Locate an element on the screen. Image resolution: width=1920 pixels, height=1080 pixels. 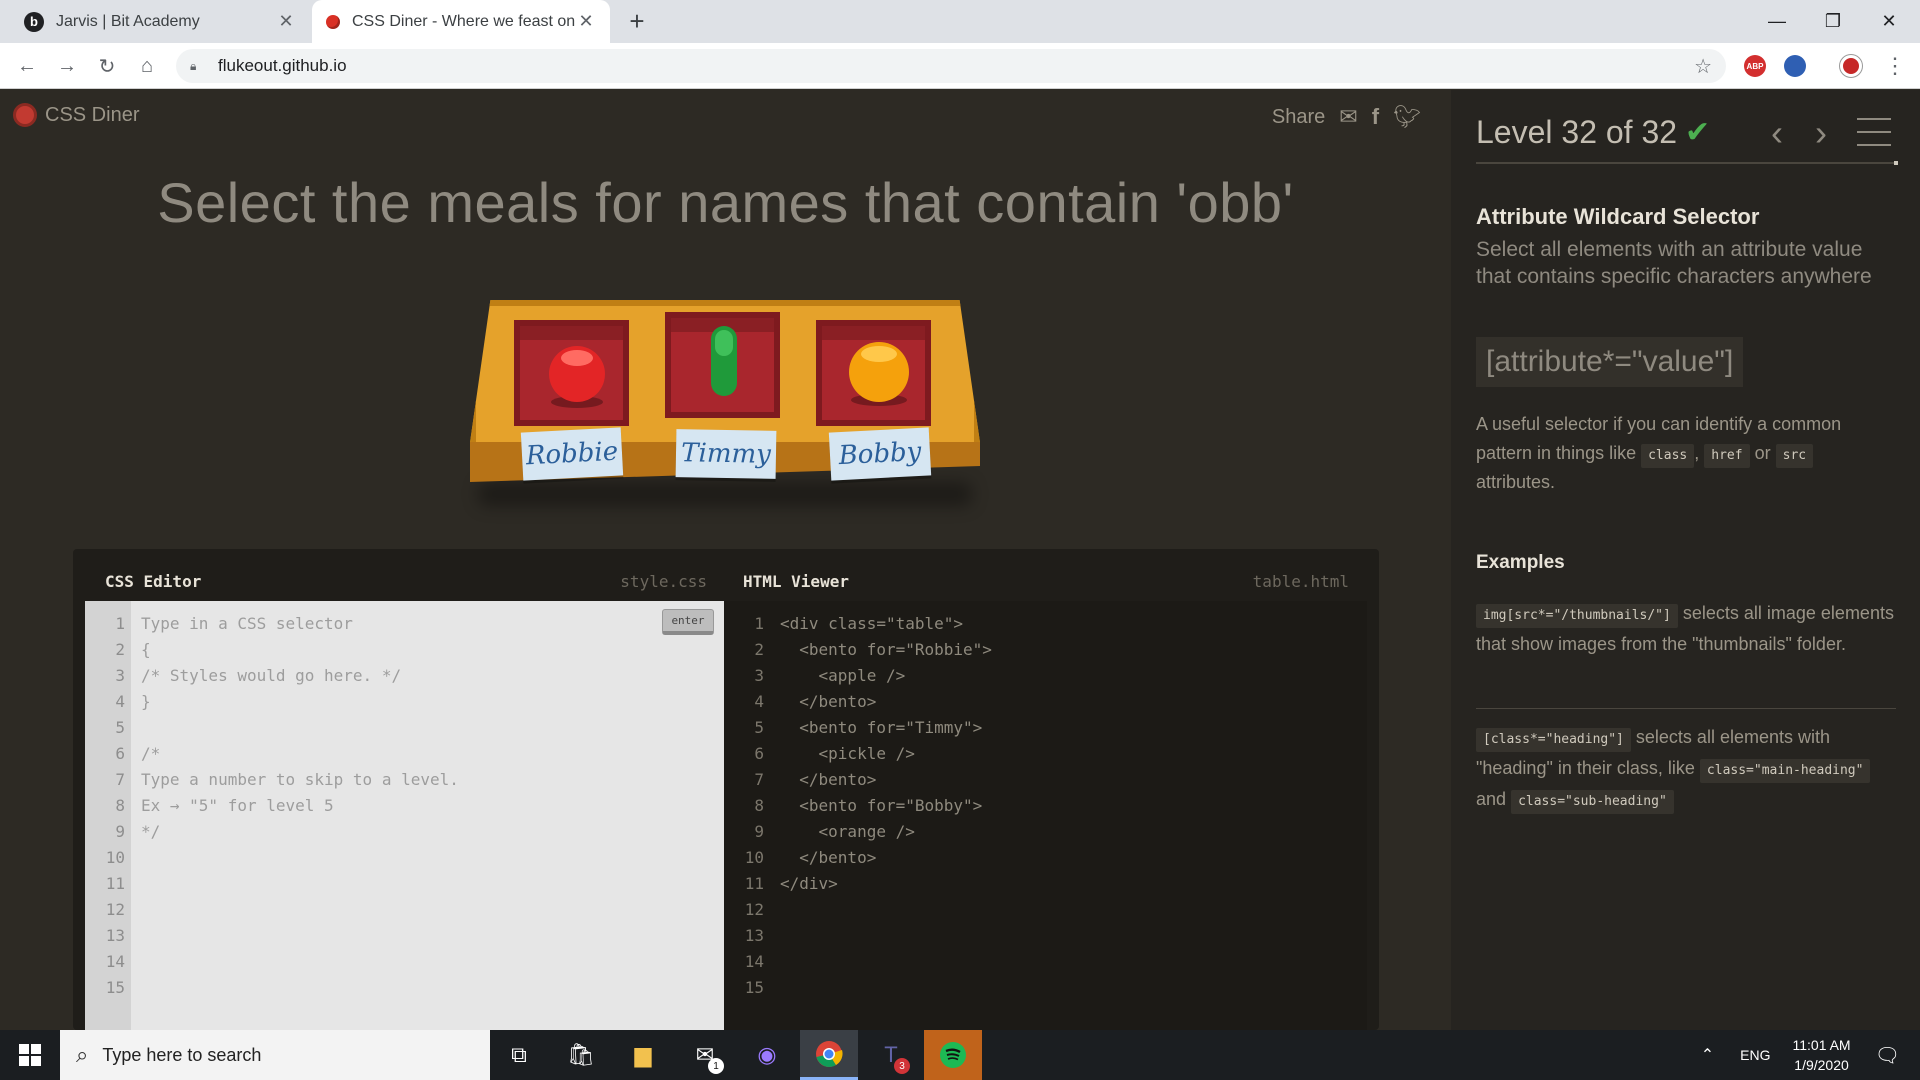
example-2-code: [class*="heading"] is located at coordinates (1553, 740).